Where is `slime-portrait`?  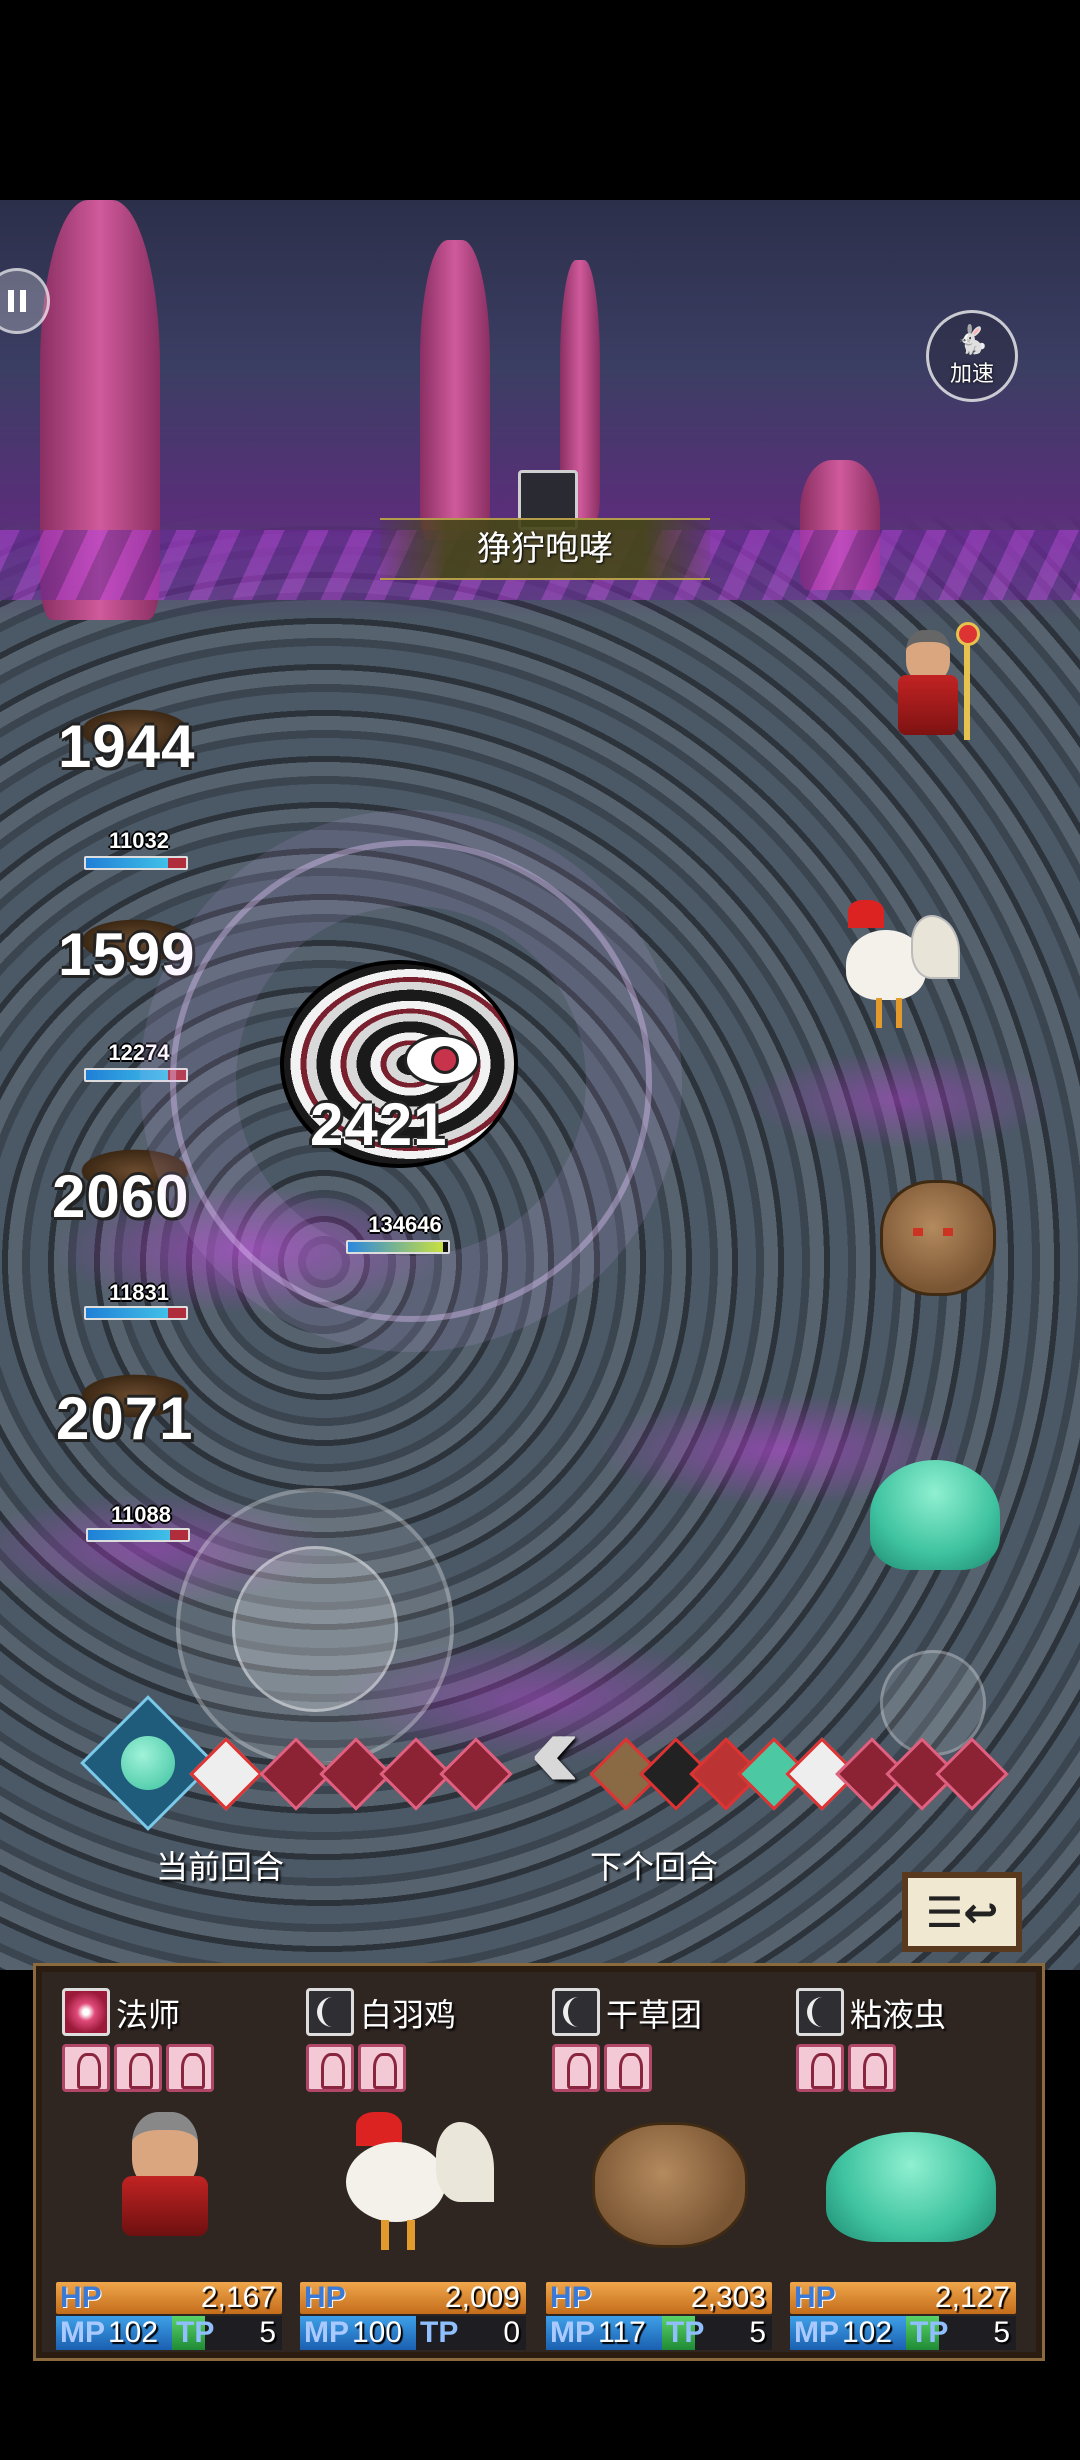
slime-portrait is located at coordinates (906, 2172).